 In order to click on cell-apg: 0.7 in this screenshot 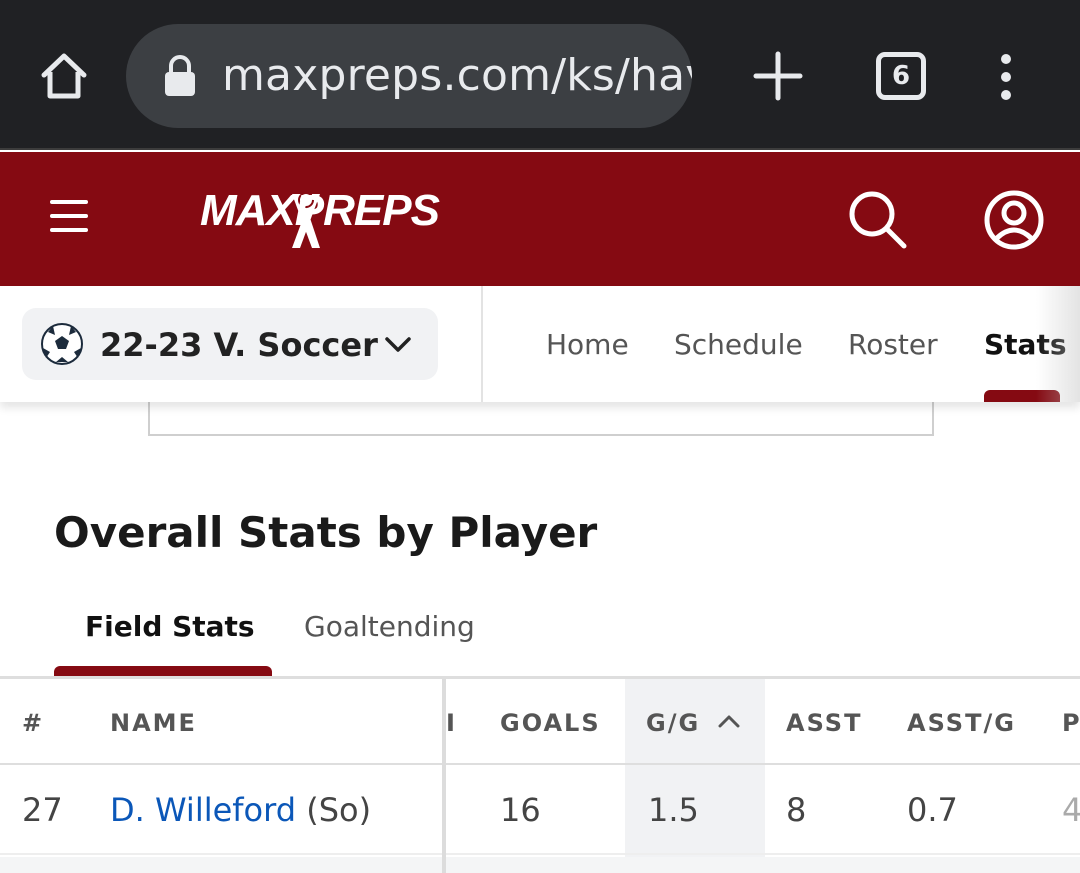, I will do `click(932, 810)`.